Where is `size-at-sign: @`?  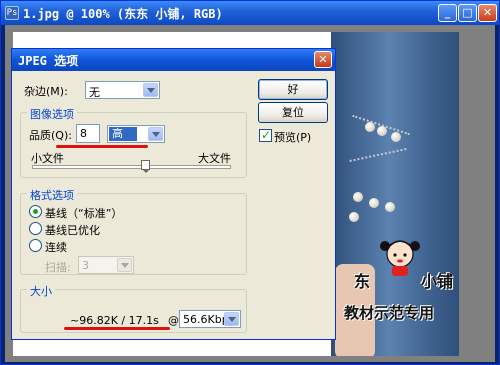
size-at-sign: @ is located at coordinates (173, 320).